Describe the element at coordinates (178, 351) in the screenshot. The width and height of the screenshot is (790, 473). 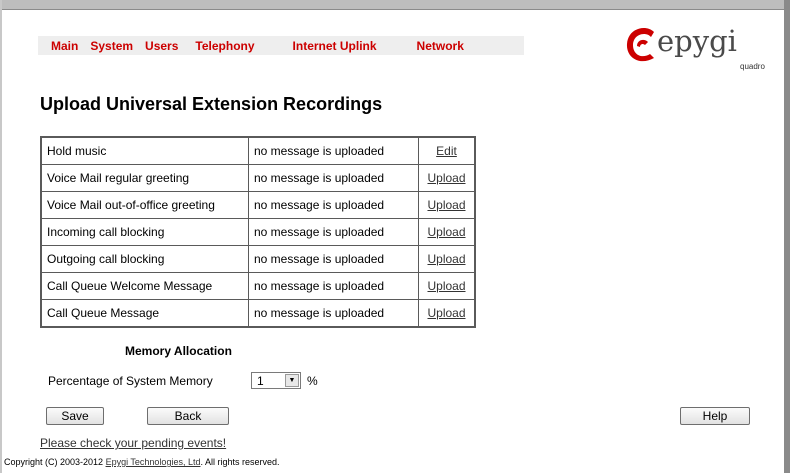
I see `memory-allocation-heading: Memory Allocation` at that location.